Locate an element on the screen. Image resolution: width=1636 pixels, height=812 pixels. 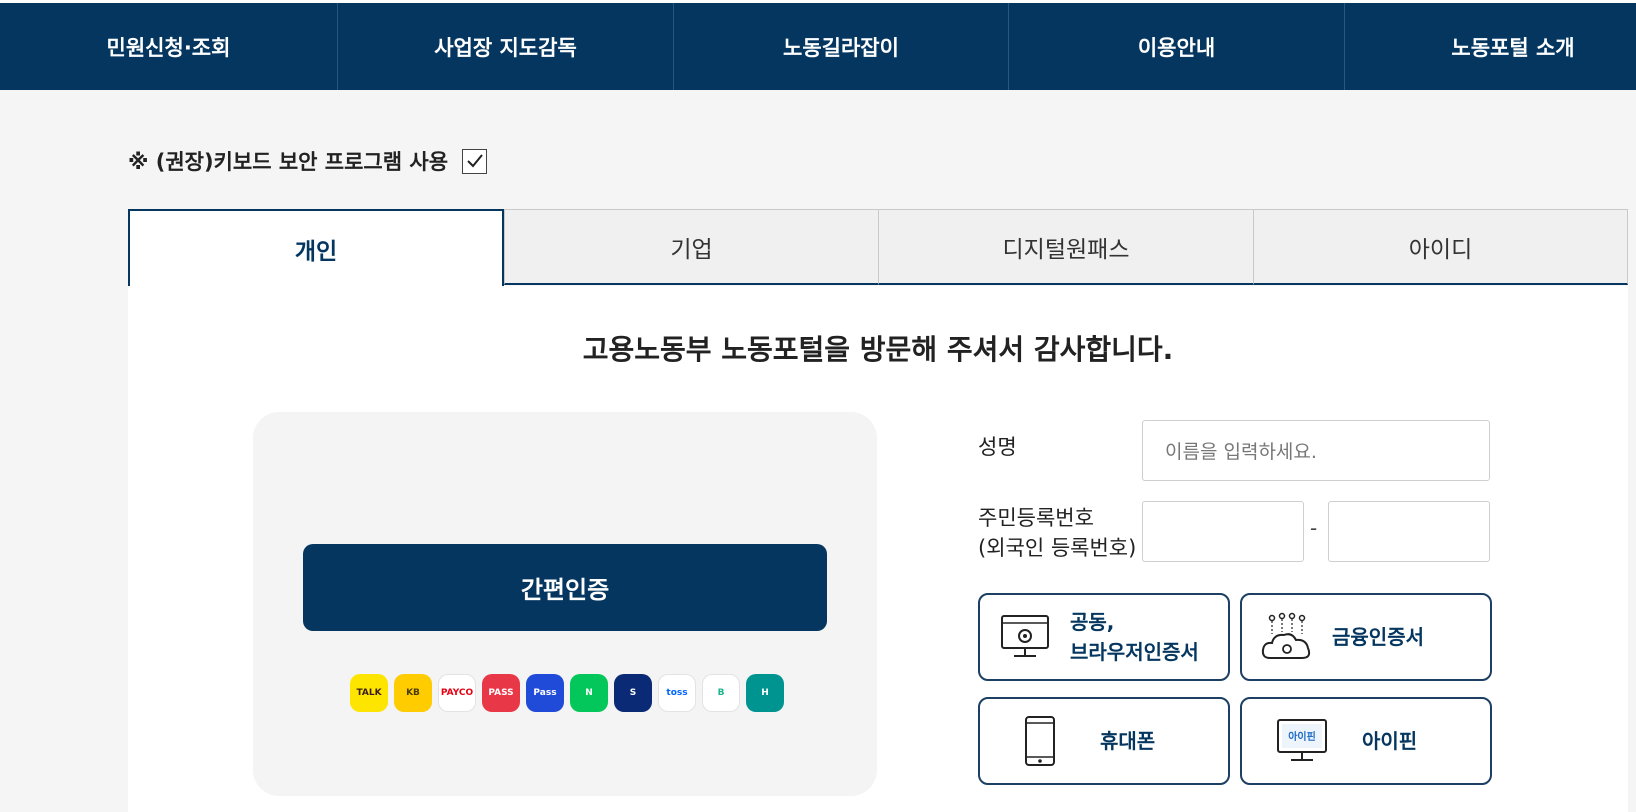
rrn-label-line1: 주민등록번호 is located at coordinates (1036, 518).